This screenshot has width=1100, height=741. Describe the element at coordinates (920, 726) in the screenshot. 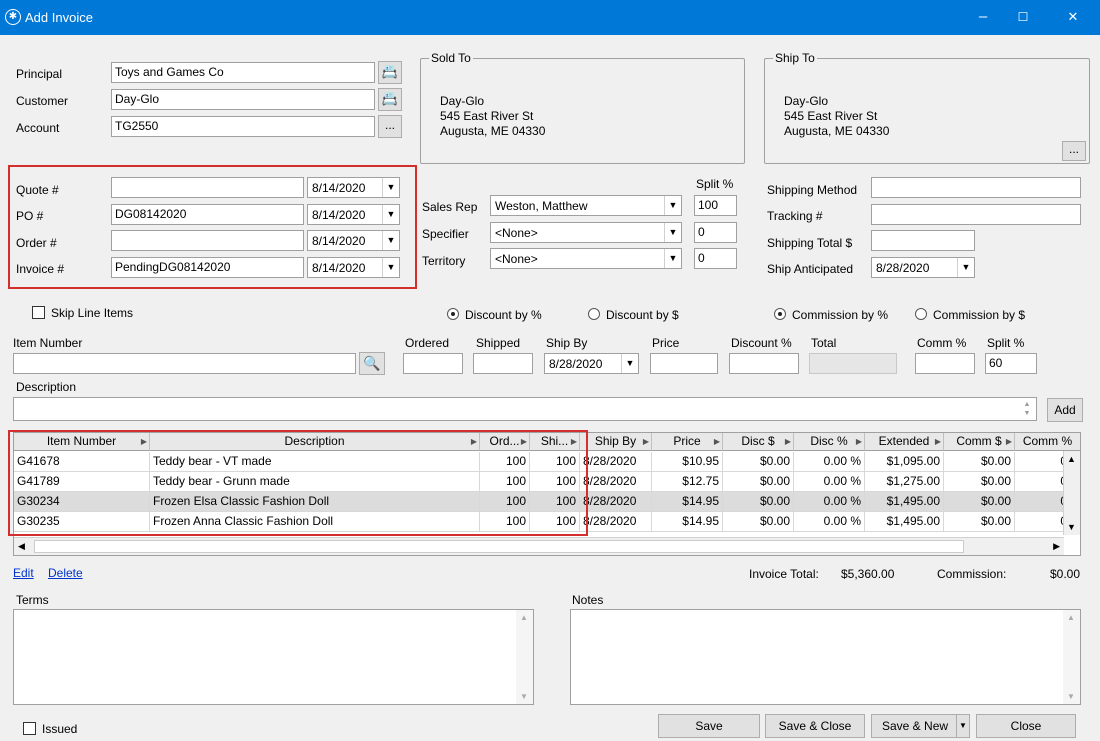

I see `save-new-button: Save & New ▼` at that location.